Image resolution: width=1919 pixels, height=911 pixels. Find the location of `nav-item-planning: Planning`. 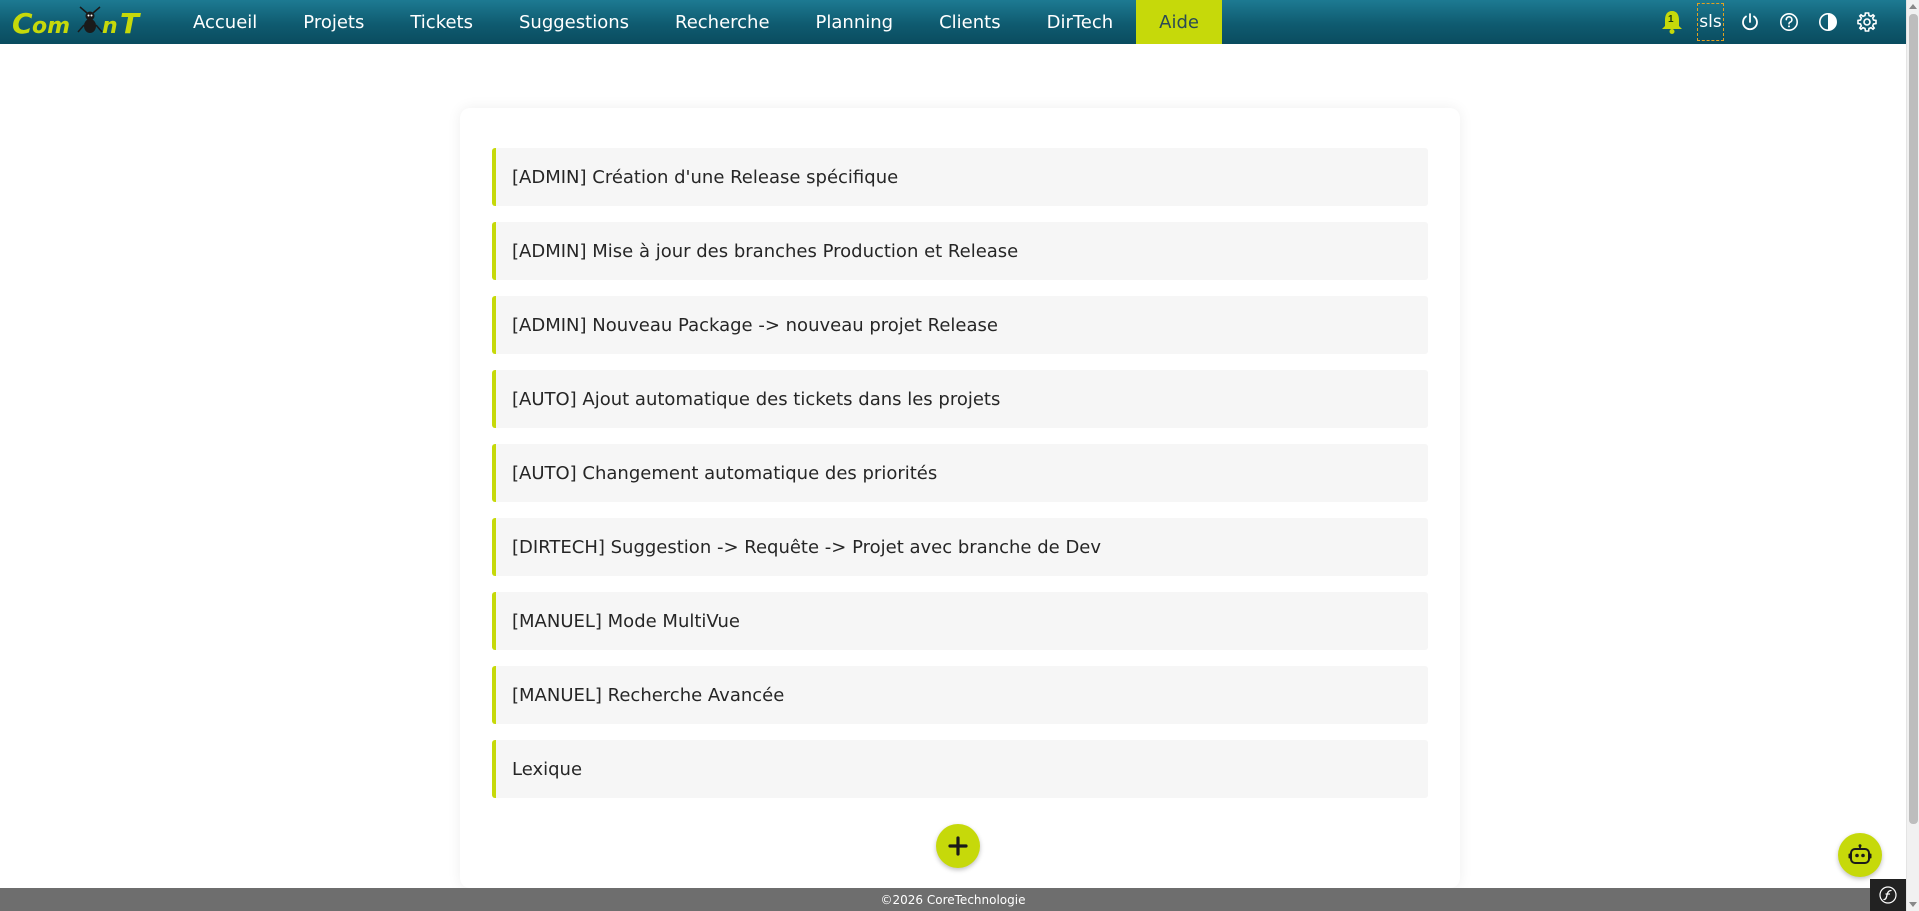

nav-item-planning: Planning is located at coordinates (855, 22).